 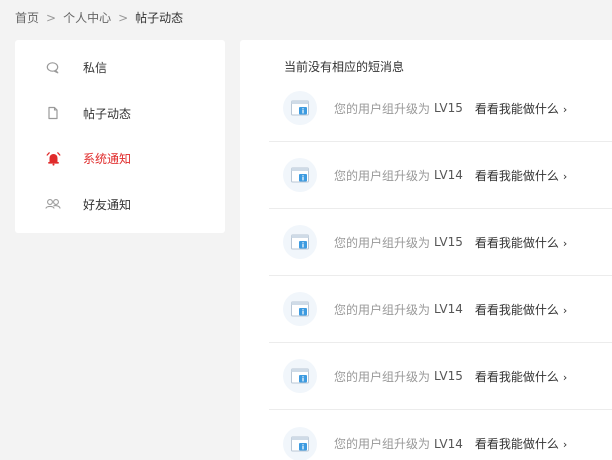 I want to click on breadcrumb-current: 帖子动态, so click(x=159, y=18).